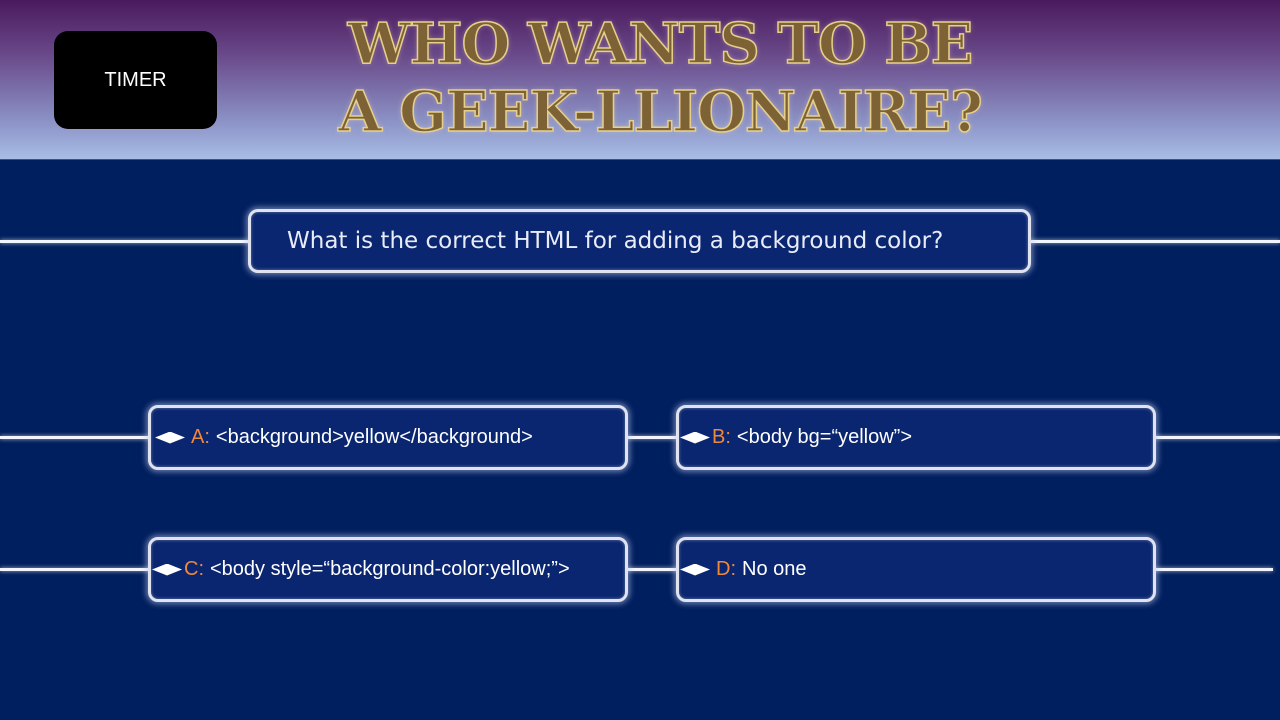  What do you see at coordinates (76, 437) in the screenshot?
I see `answer-row1-line-left` at bounding box center [76, 437].